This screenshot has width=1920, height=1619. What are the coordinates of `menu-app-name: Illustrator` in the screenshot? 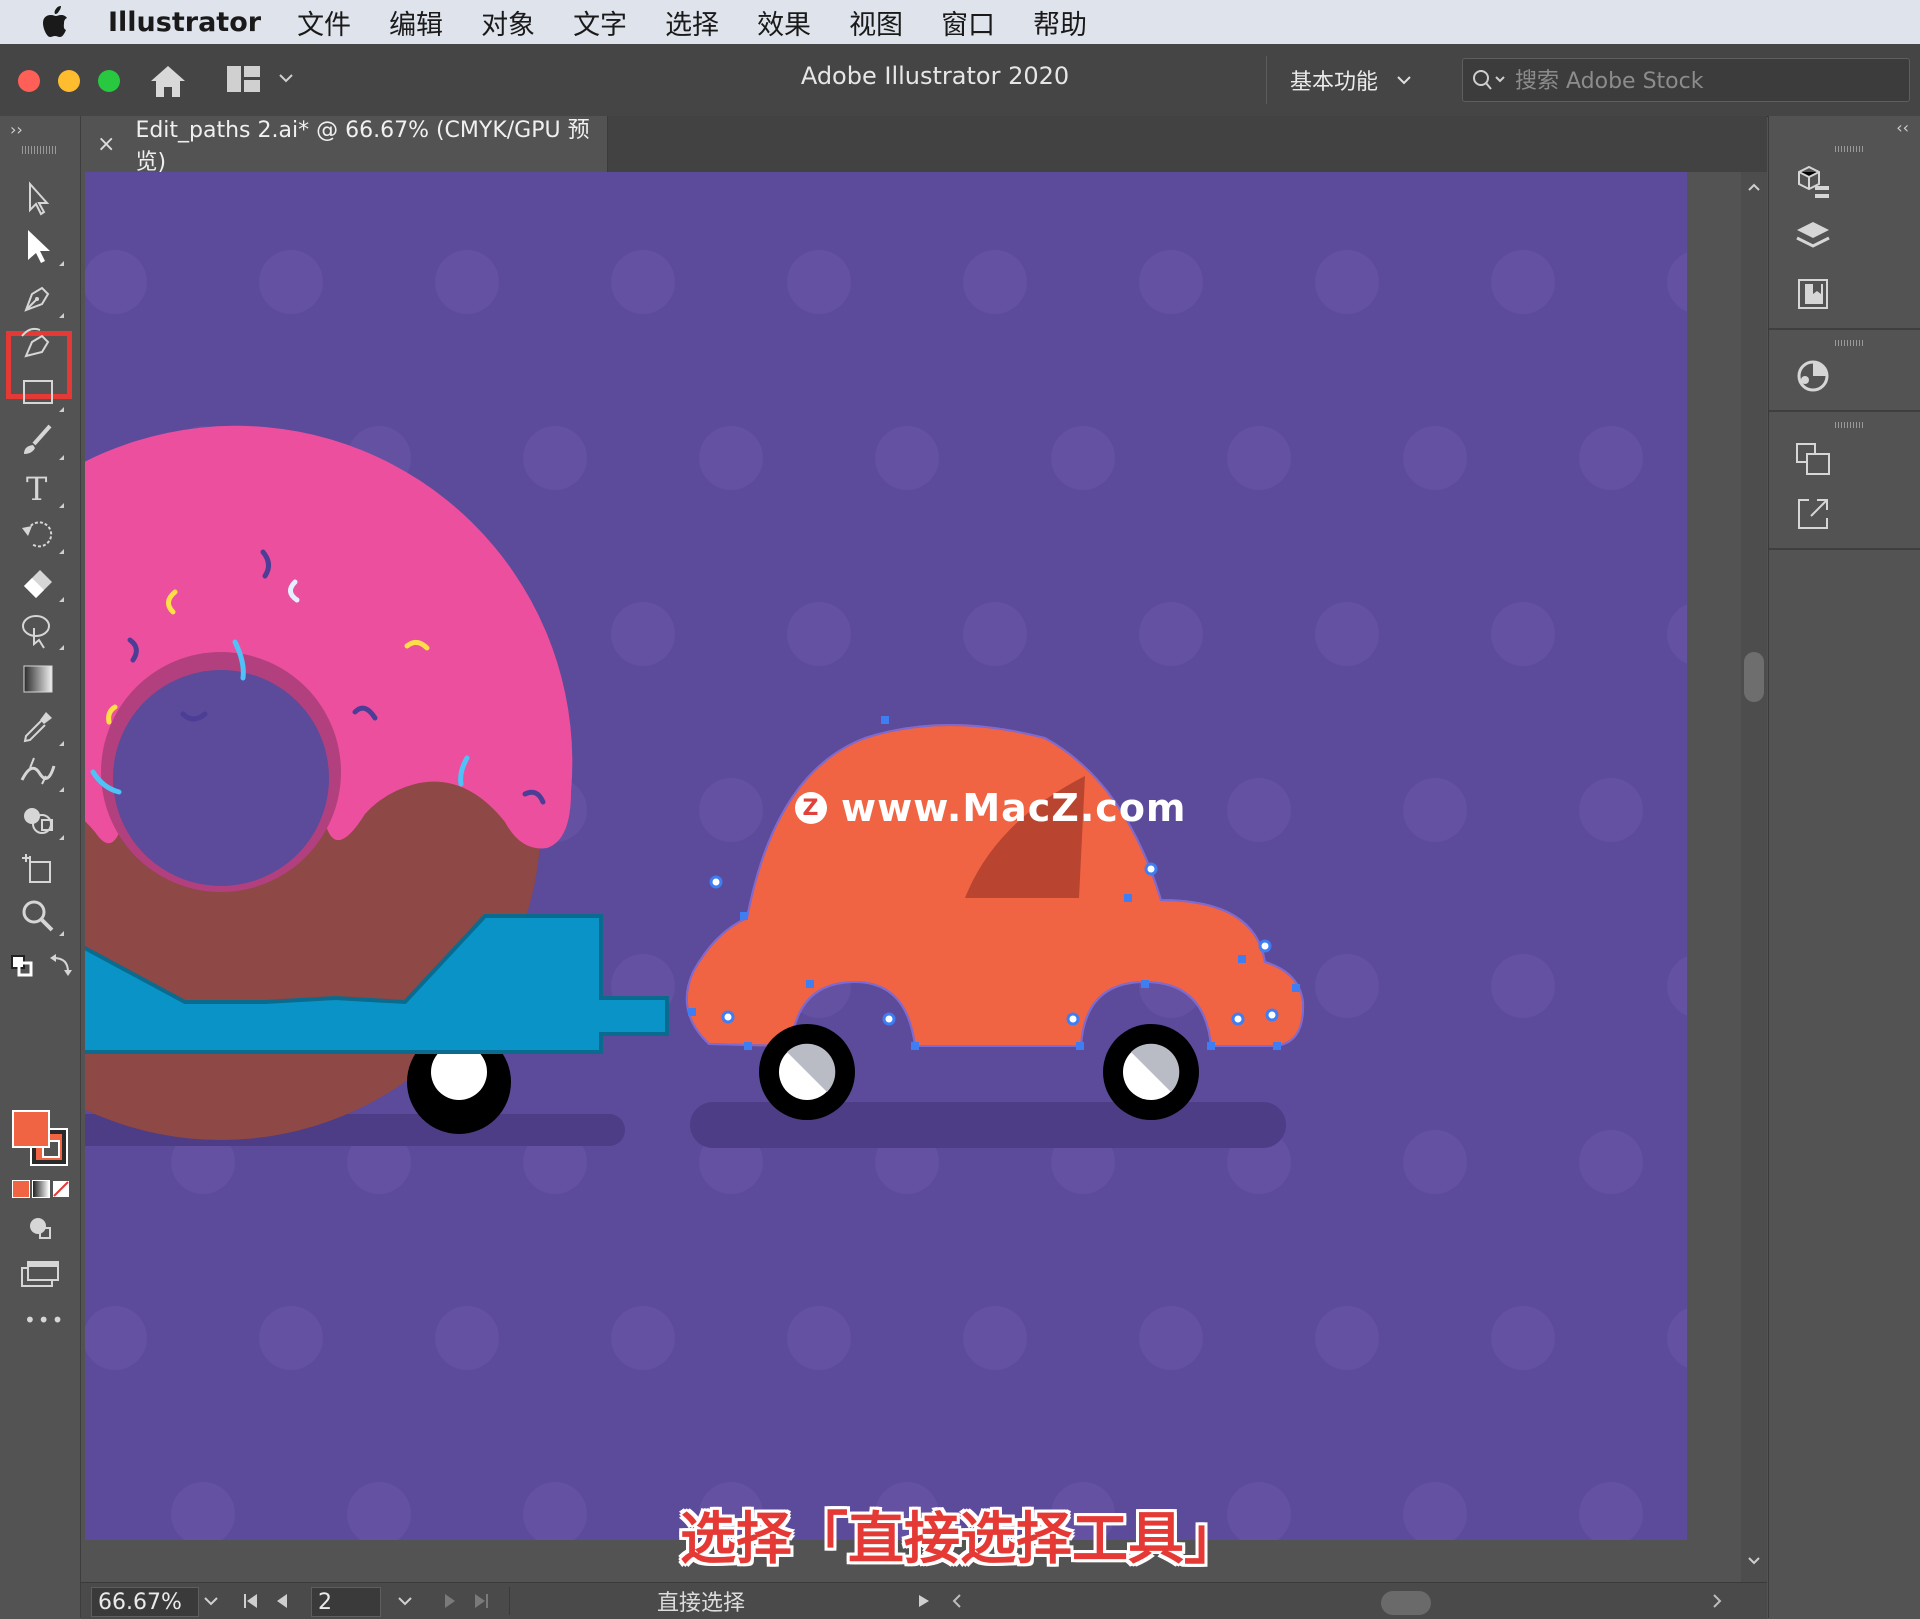 It's located at (184, 22).